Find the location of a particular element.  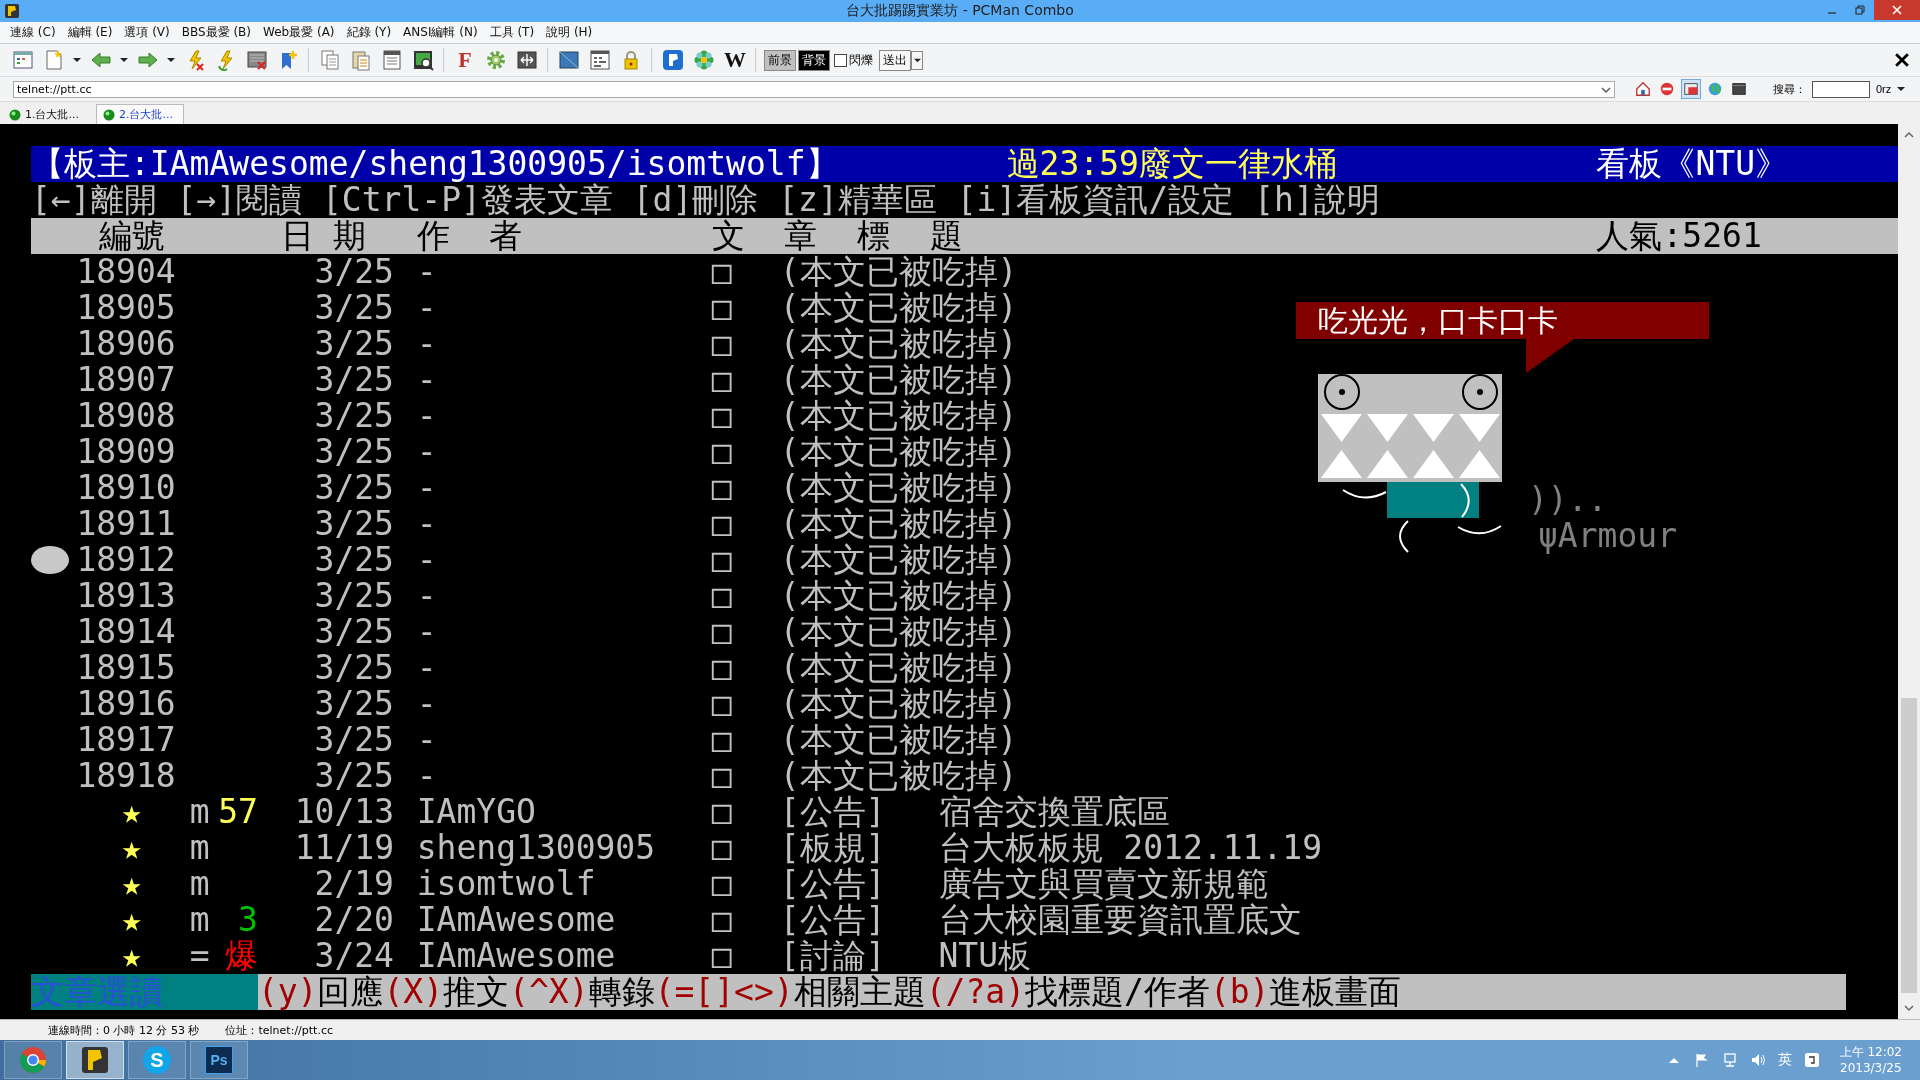

post-date: 11/19 is located at coordinates (343, 848).